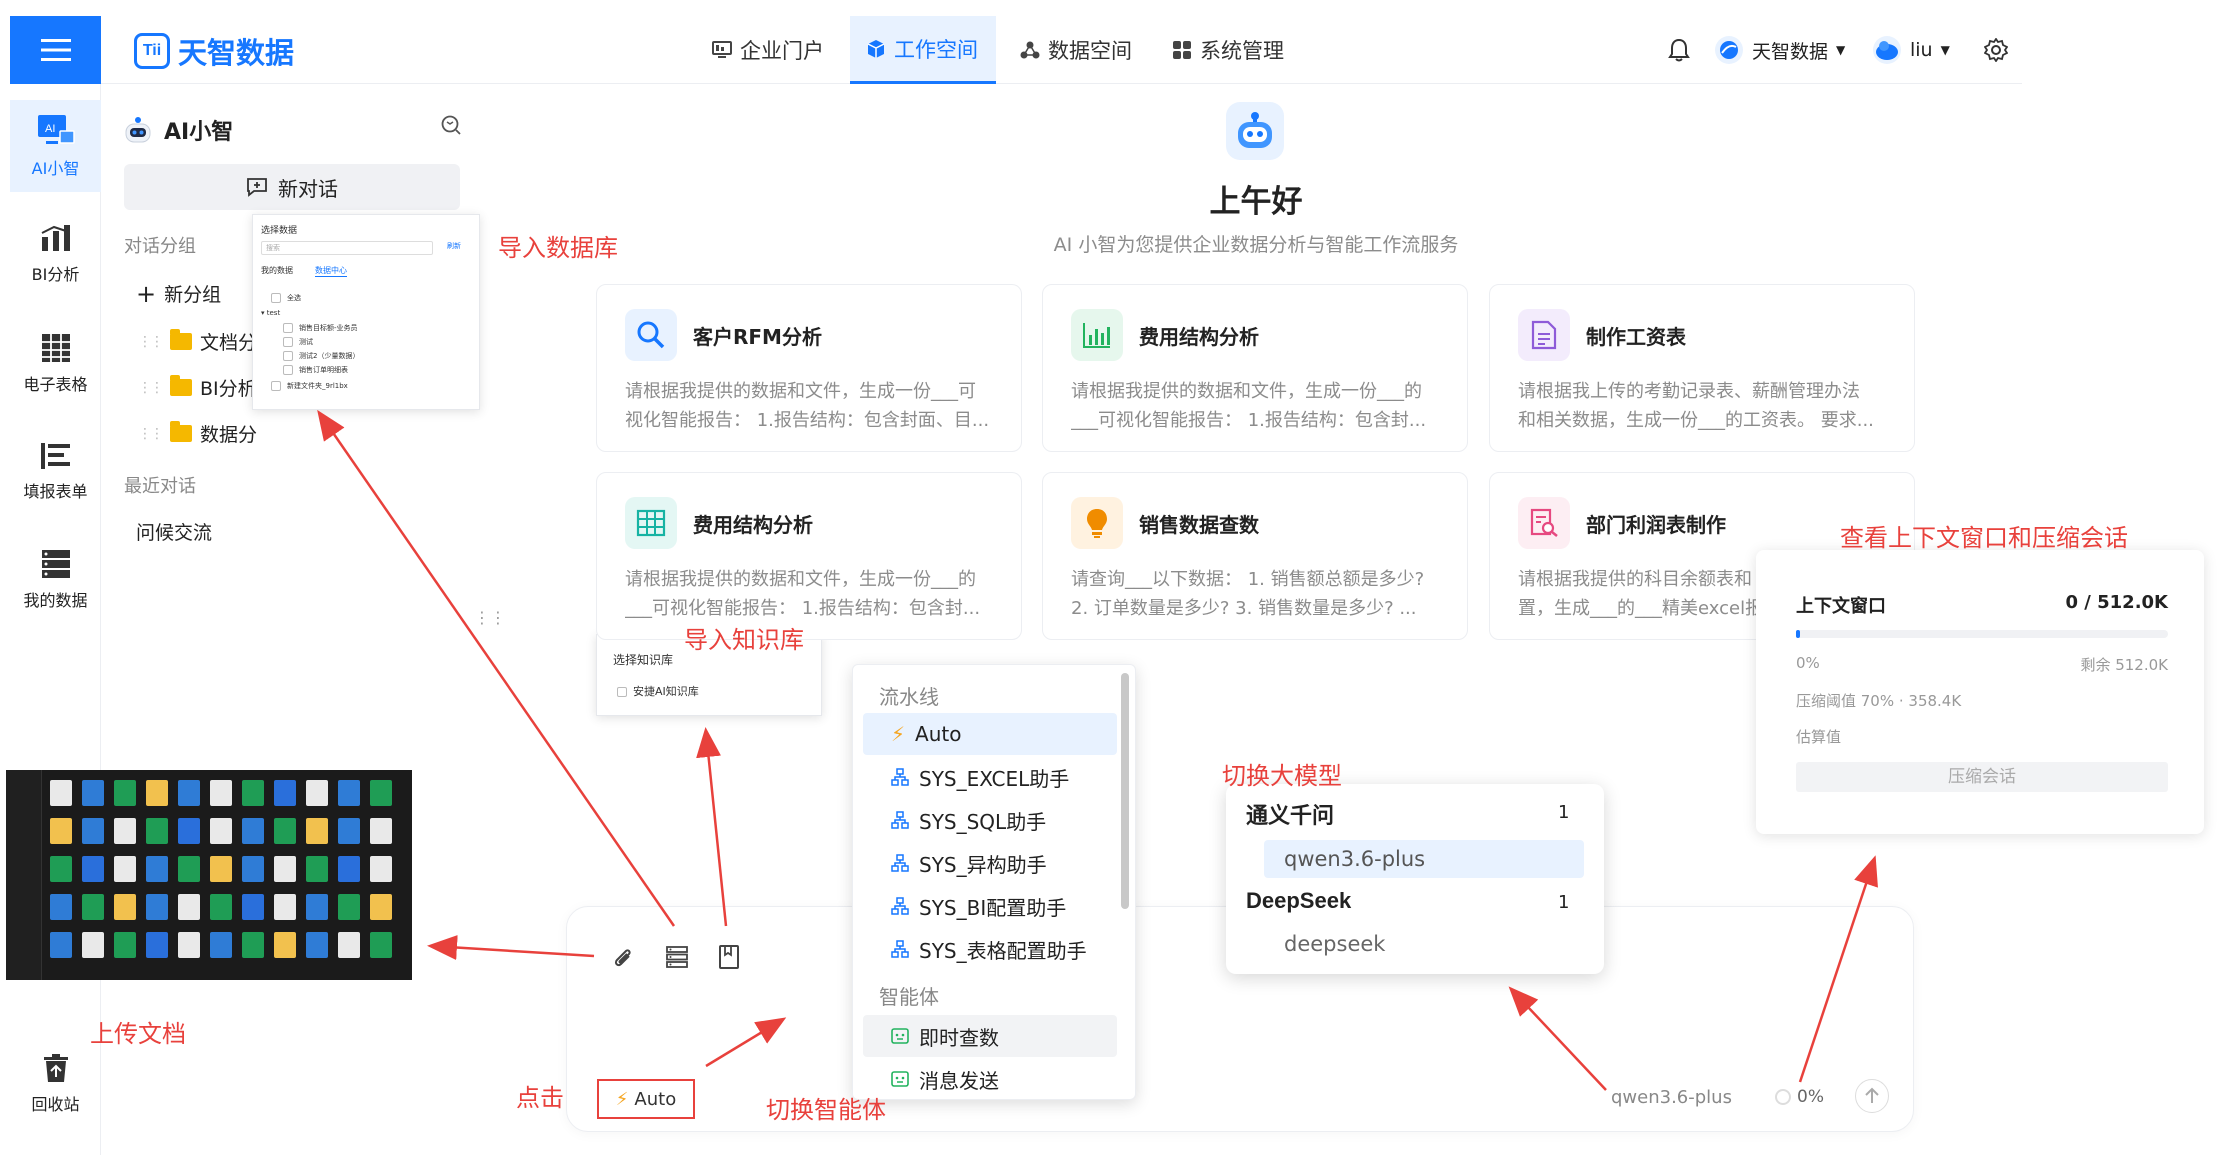 This screenshot has width=2235, height=1155. What do you see at coordinates (712, 827) in the screenshot?
I see `arrow-to-knowledge-popup` at bounding box center [712, 827].